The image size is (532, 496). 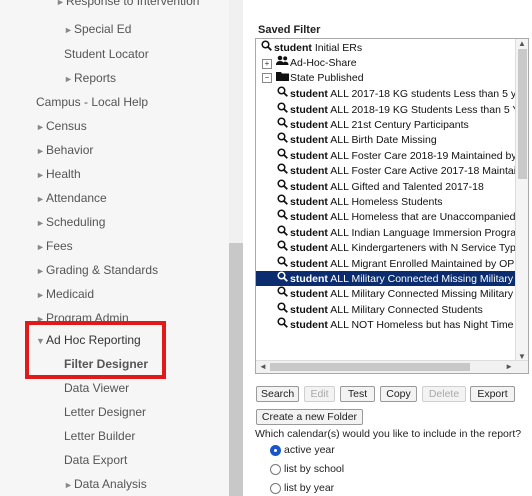 I want to click on sidebar-item-letter-builder: Letter Builder, so click(x=99, y=436).